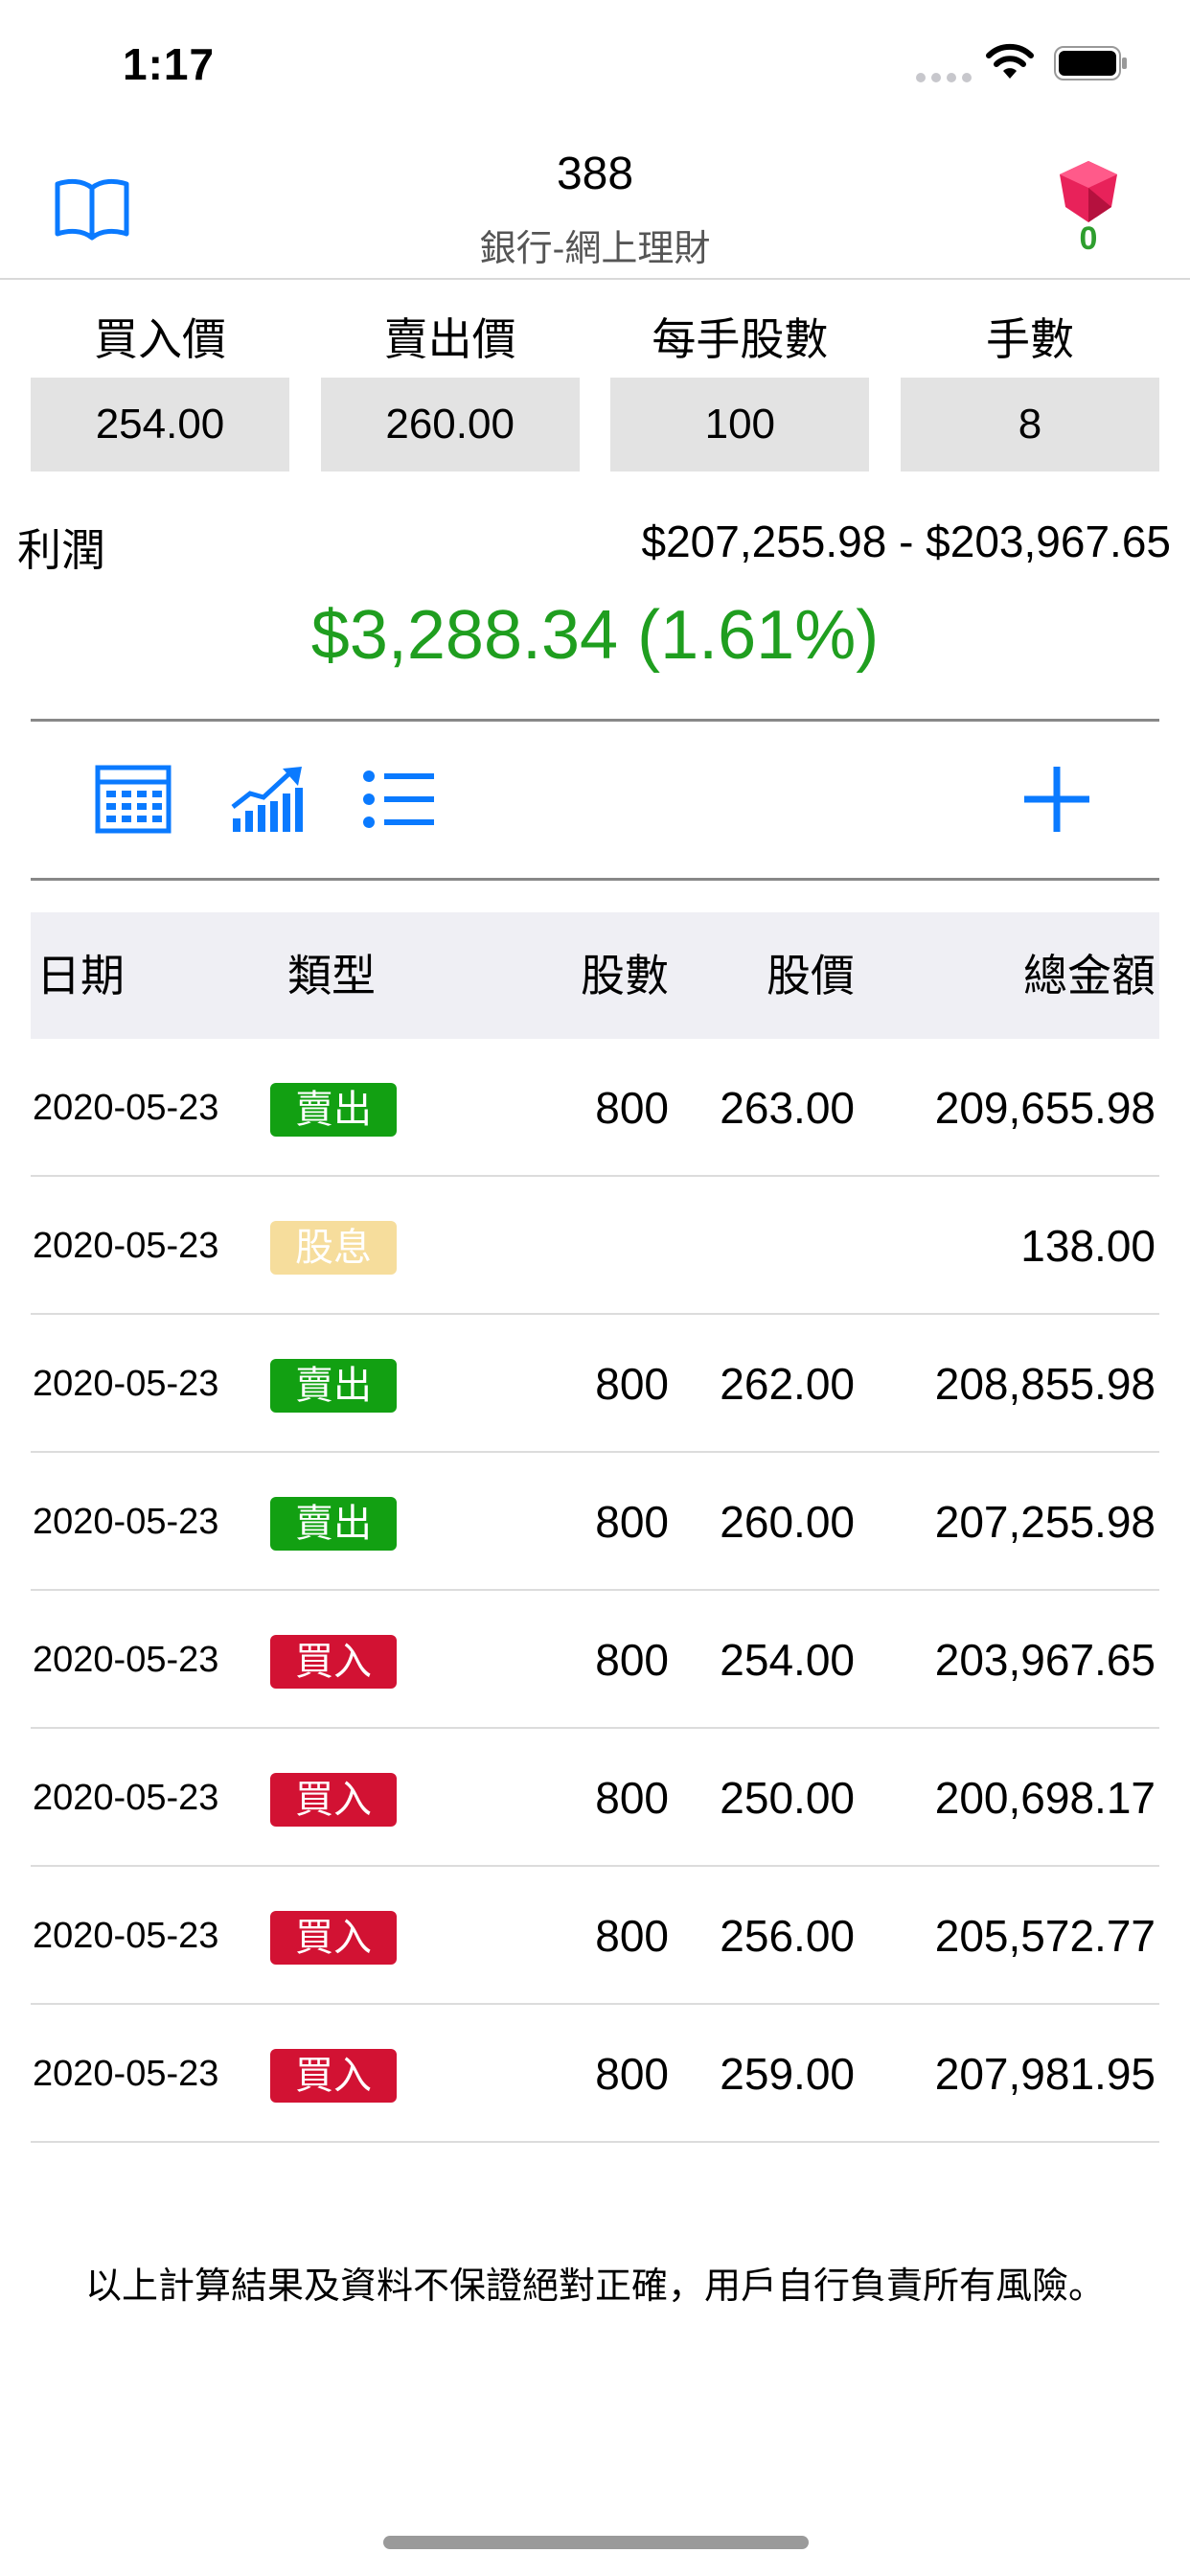 This screenshot has height=2576, width=1190. I want to click on table-row: 2020-05-23 買入 800 259.00 207,981.95, so click(595, 2074).